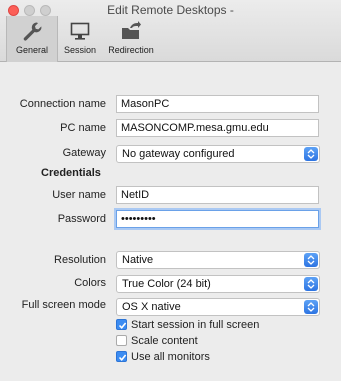  What do you see at coordinates (218, 284) in the screenshot?
I see `colors-select: True Color (24 bit)` at bounding box center [218, 284].